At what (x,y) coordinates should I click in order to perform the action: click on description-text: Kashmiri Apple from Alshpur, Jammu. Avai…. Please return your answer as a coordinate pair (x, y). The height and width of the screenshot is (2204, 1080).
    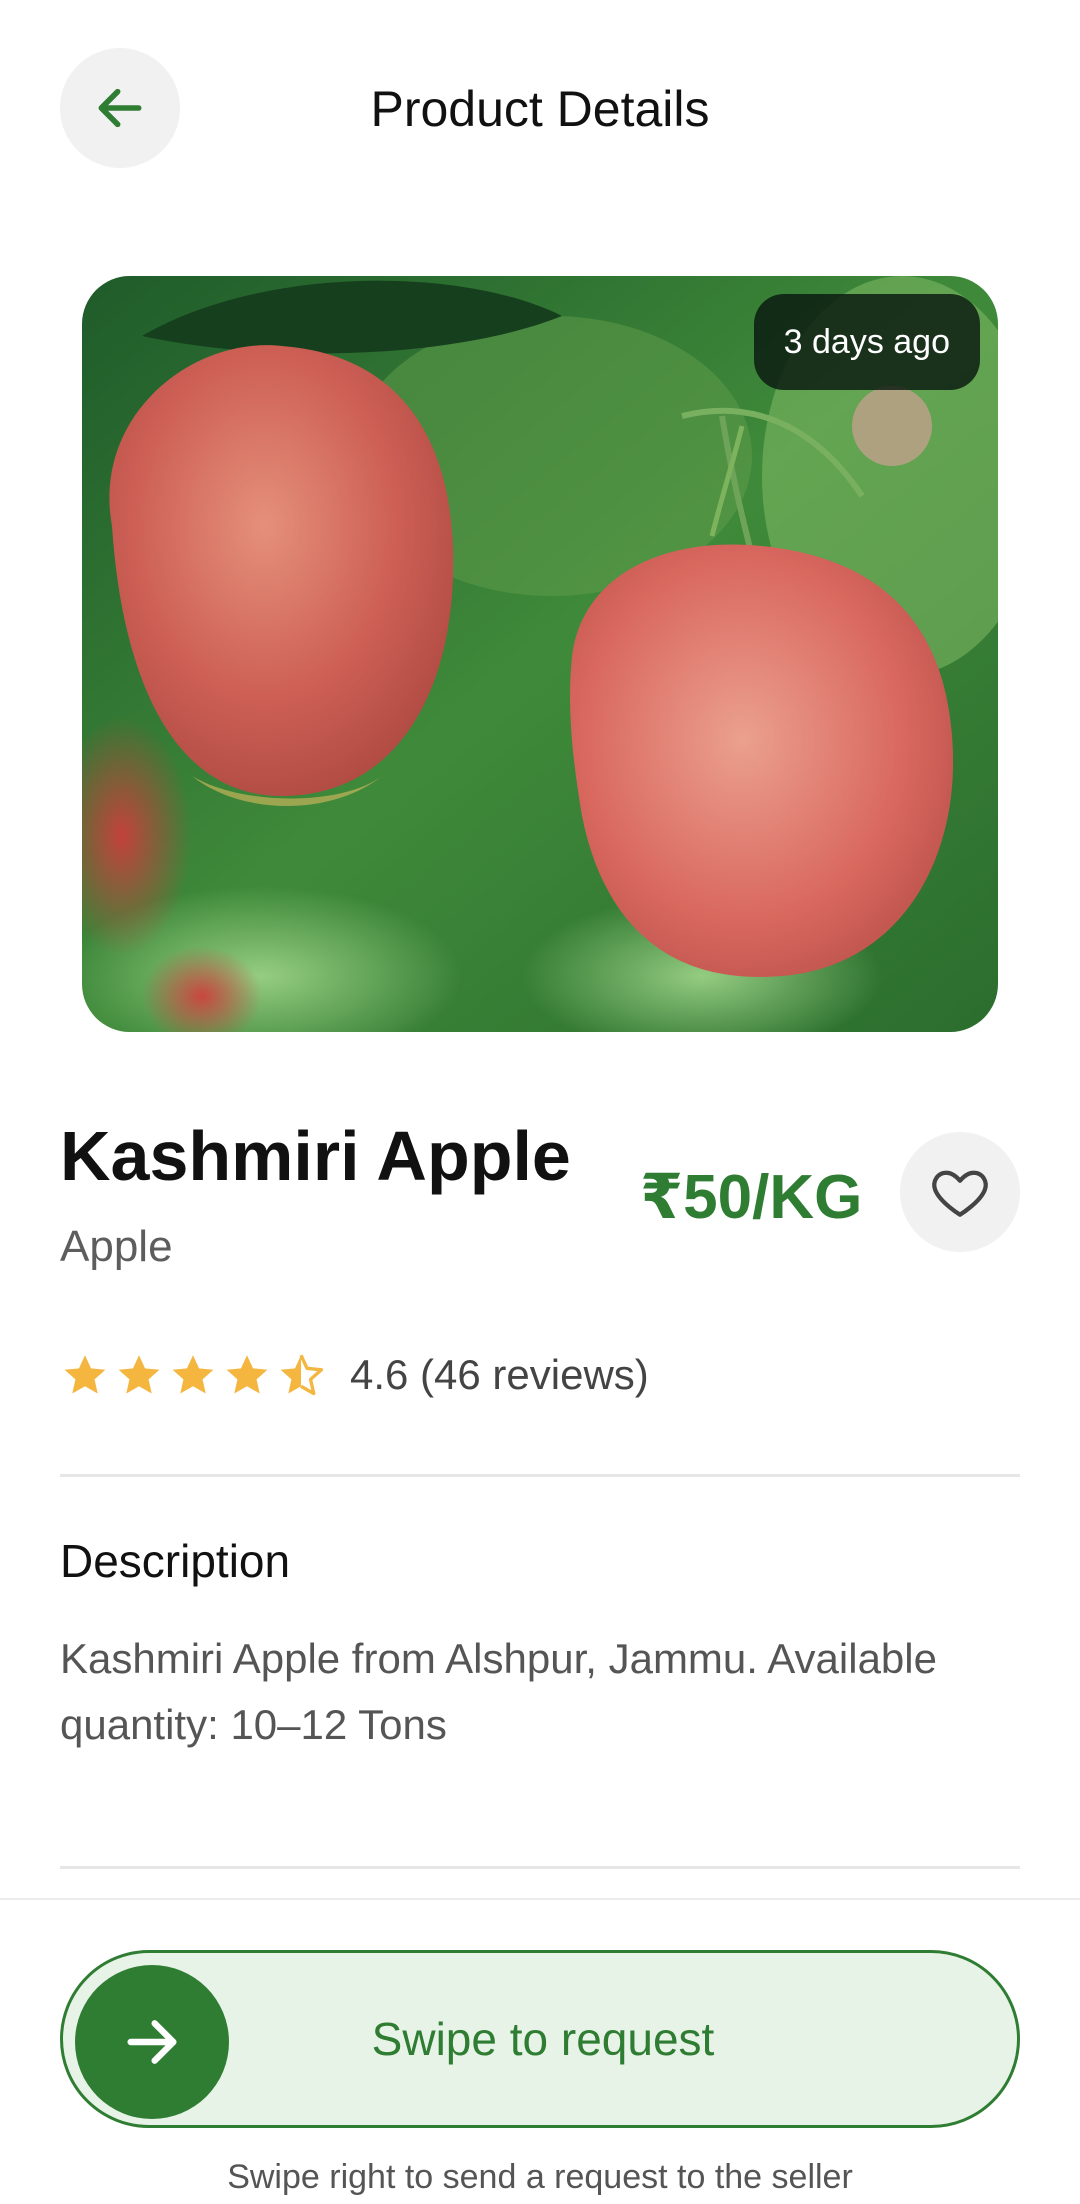
    Looking at the image, I should click on (498, 1691).